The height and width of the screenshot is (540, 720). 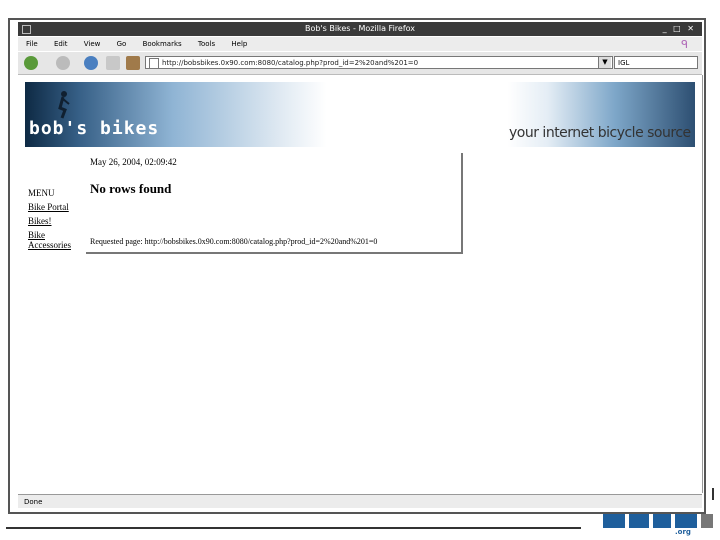 I want to click on status-bar: Done, so click(x=360, y=501).